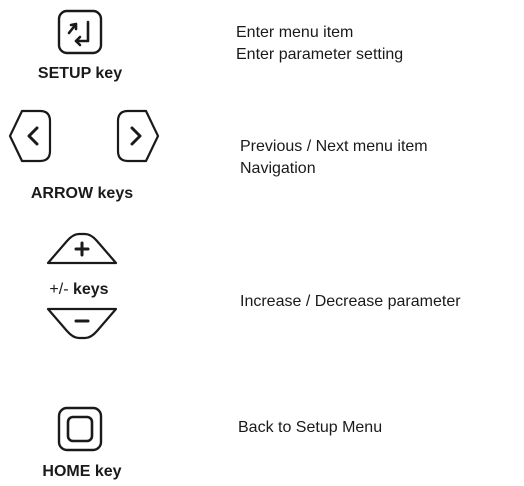 Image resolution: width=524 pixels, height=486 pixels. Describe the element at coordinates (334, 146) in the screenshot. I see `description-line: Previous / Next menu item` at that location.